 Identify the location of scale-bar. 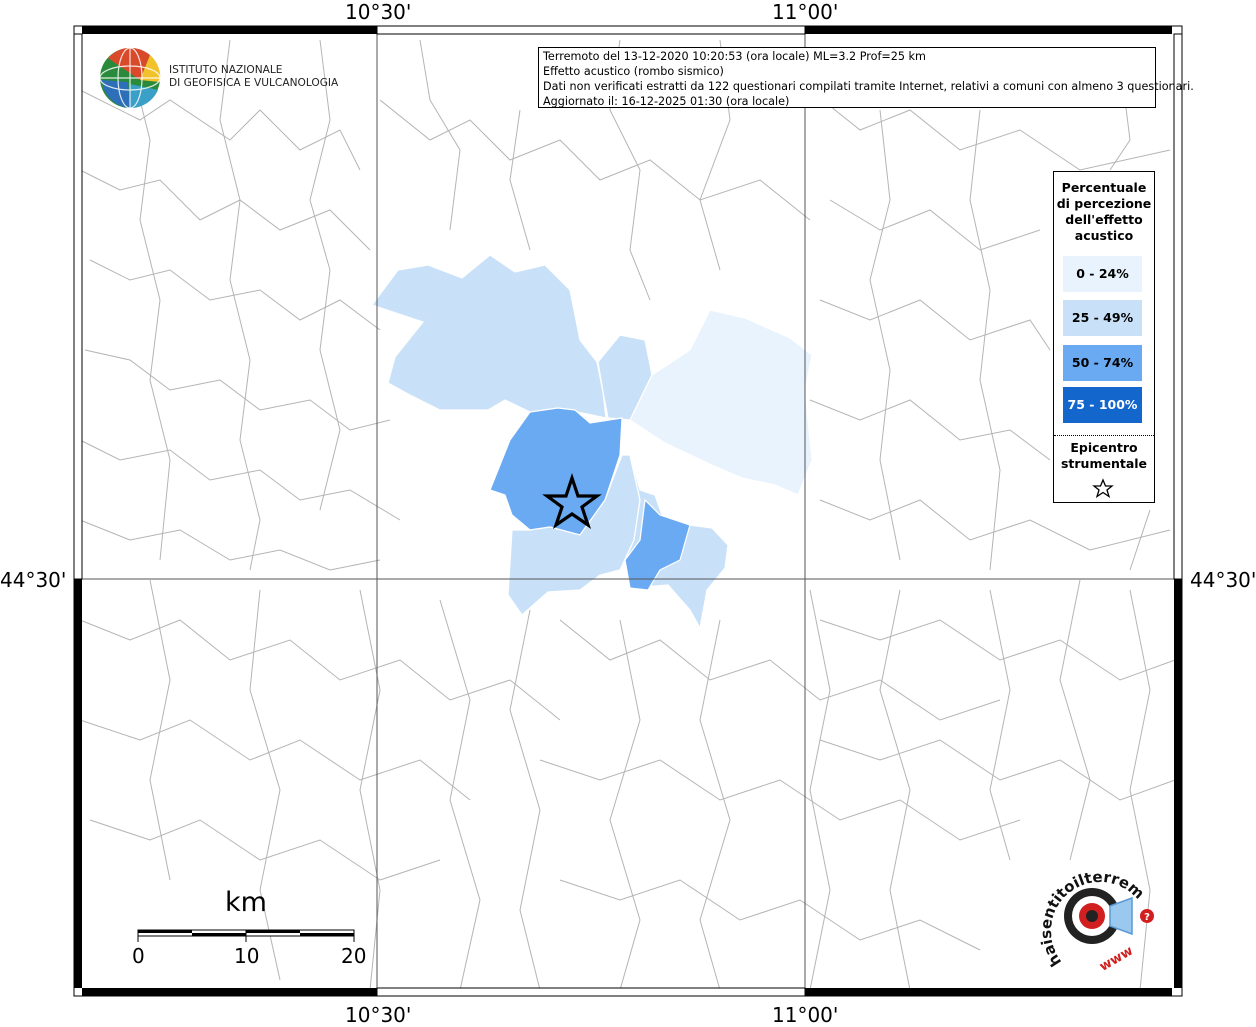
(246, 935).